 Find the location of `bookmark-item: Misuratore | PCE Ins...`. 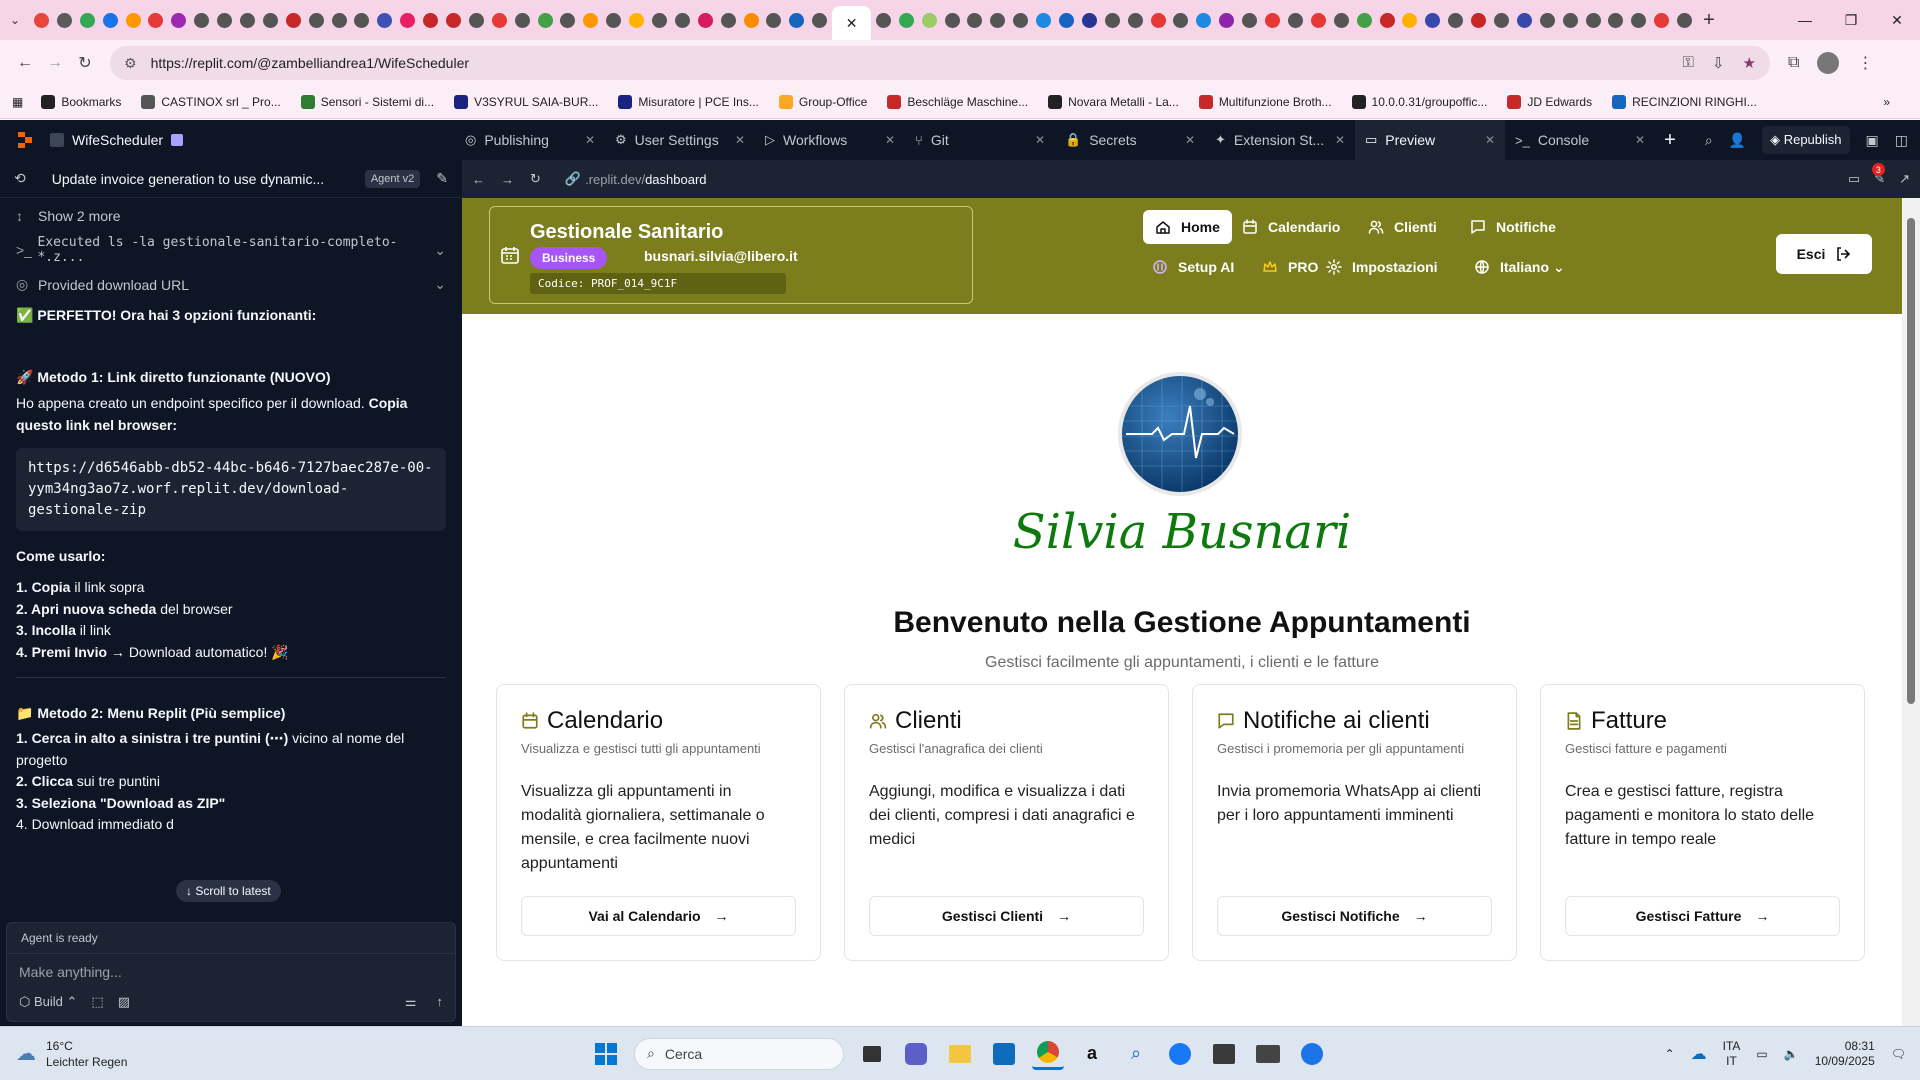

bookmark-item: Misuratore | PCE Ins... is located at coordinates (688, 102).